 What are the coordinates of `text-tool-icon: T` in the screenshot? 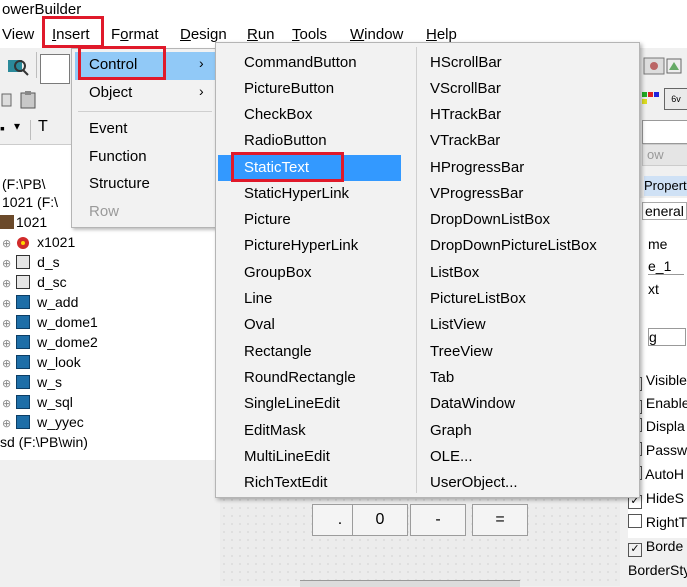 It's located at (43, 127).